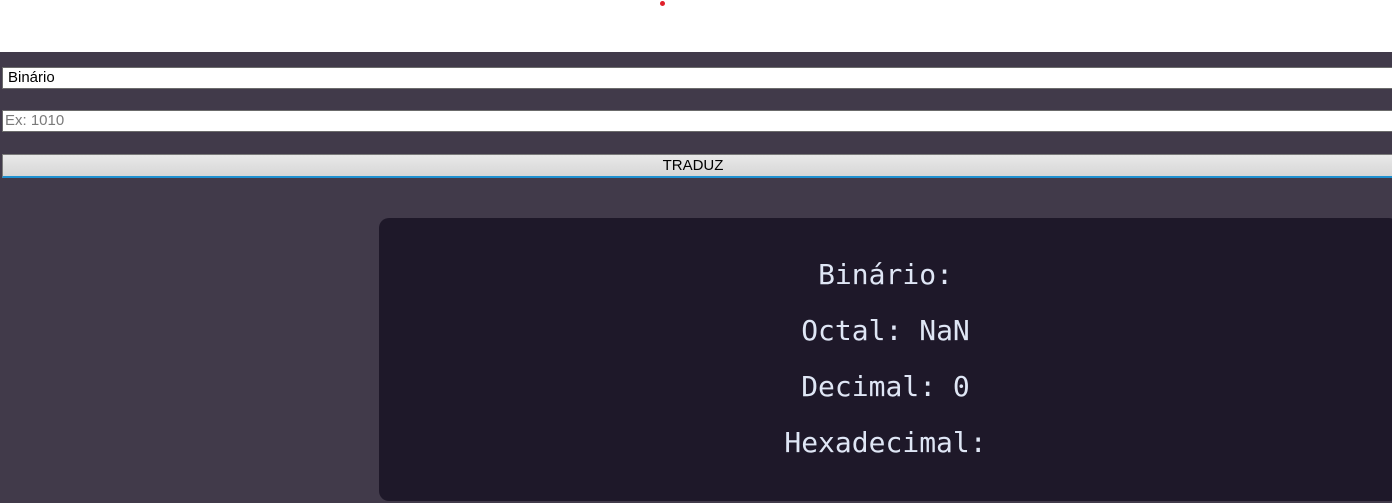 Image resolution: width=1392 pixels, height=503 pixels. Describe the element at coordinates (697, 166) in the screenshot. I see `translate-button: TRADUZ` at that location.